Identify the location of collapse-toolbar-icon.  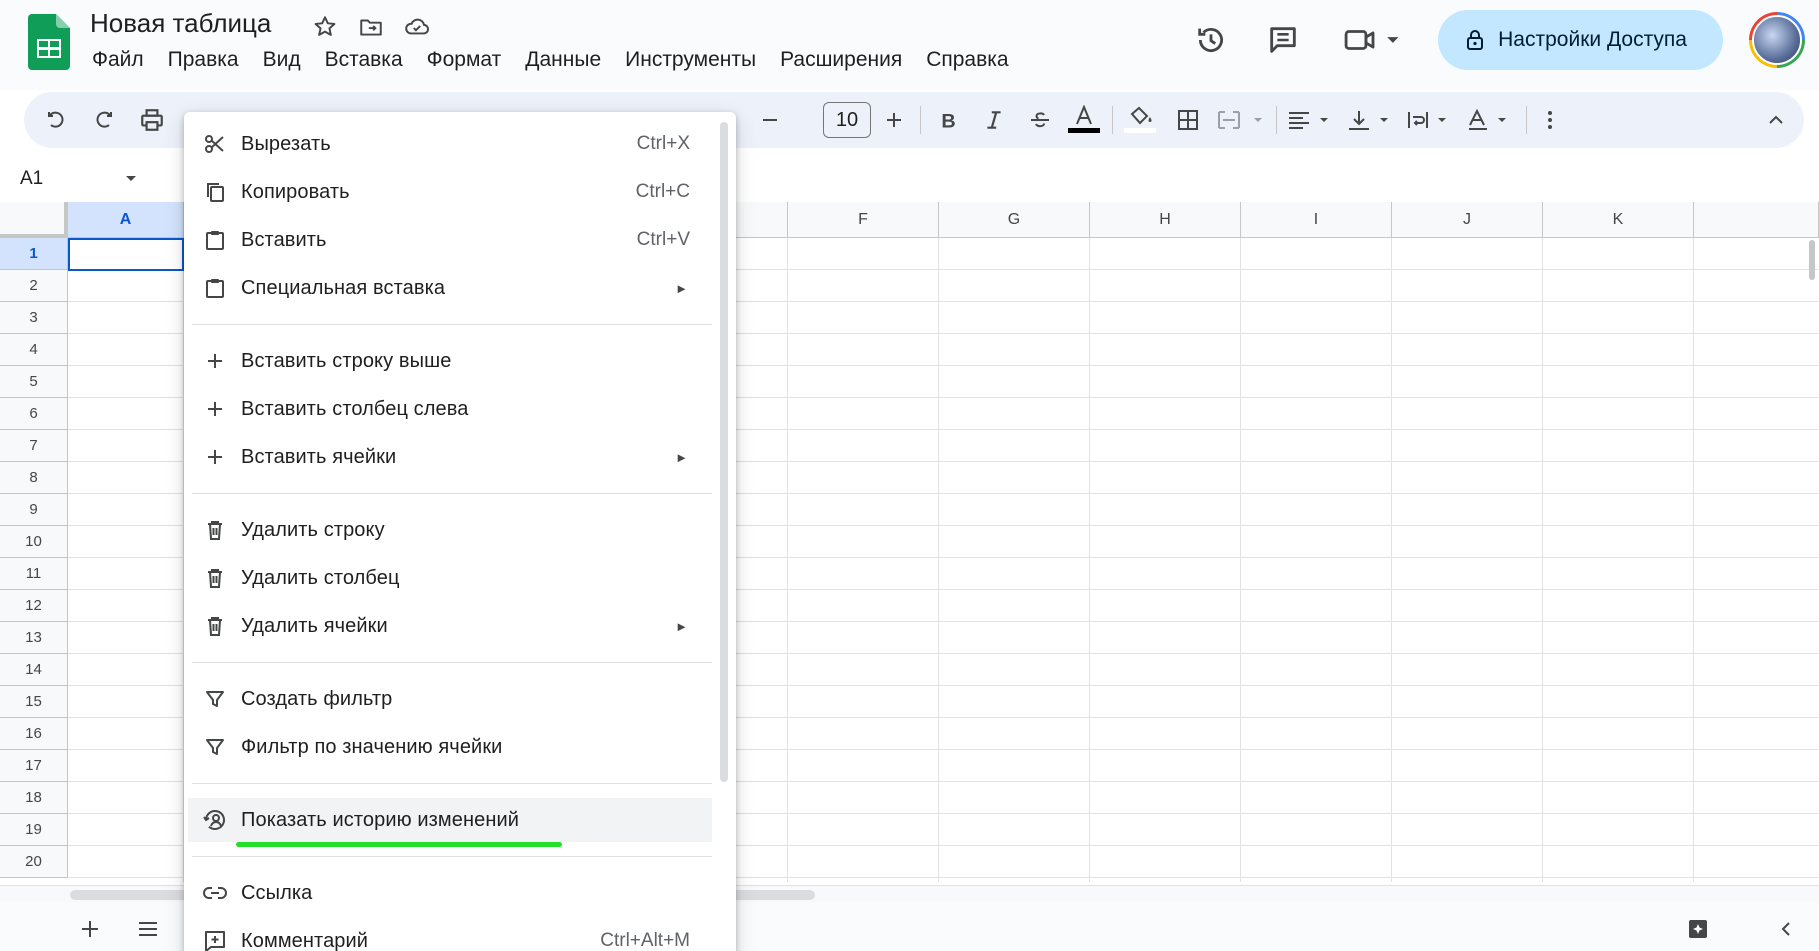
(1776, 120).